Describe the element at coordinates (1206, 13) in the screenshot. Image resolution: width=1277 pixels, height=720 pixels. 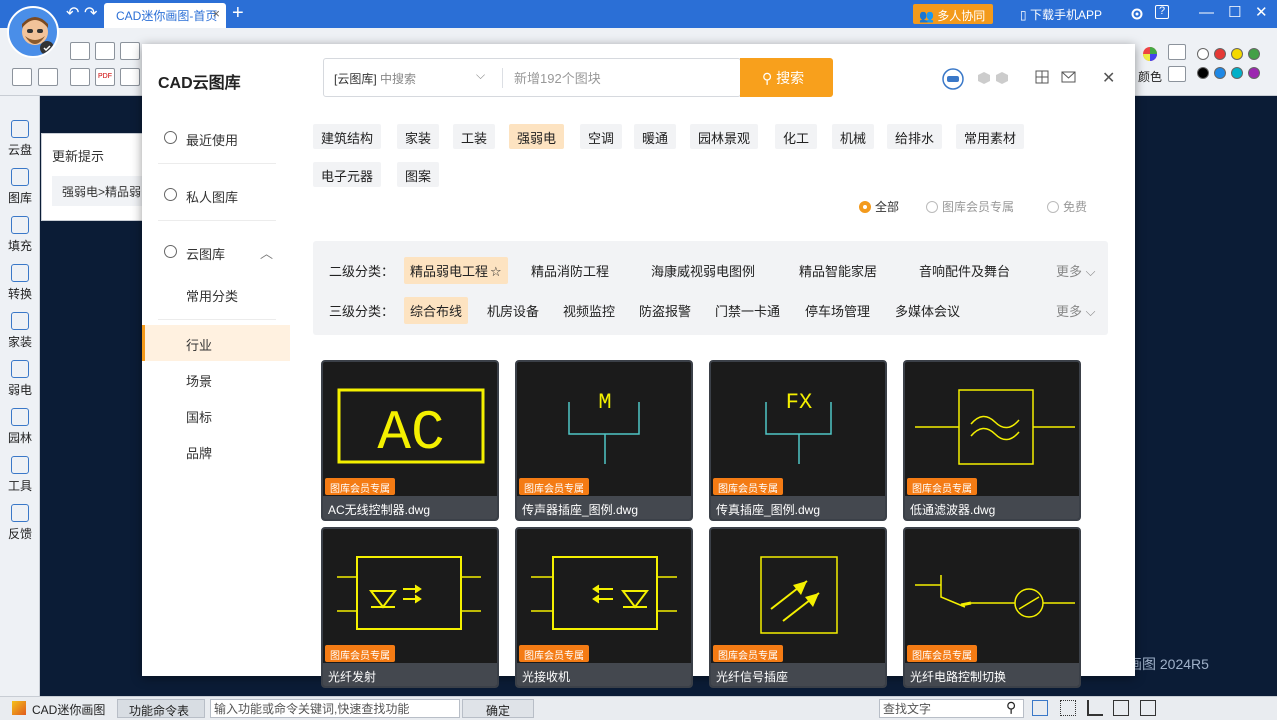
I see `minimize-button: —` at that location.